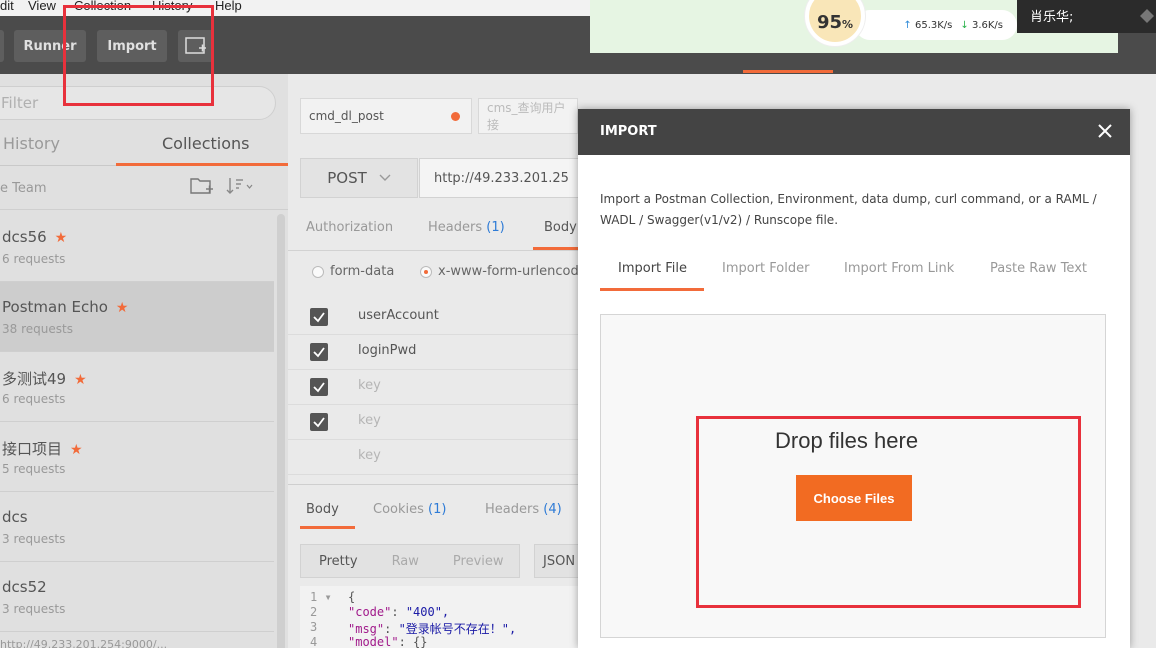 The width and height of the screenshot is (1156, 648). What do you see at coordinates (1052, 17) in the screenshot?
I see `user-name: 肖乐华;` at bounding box center [1052, 17].